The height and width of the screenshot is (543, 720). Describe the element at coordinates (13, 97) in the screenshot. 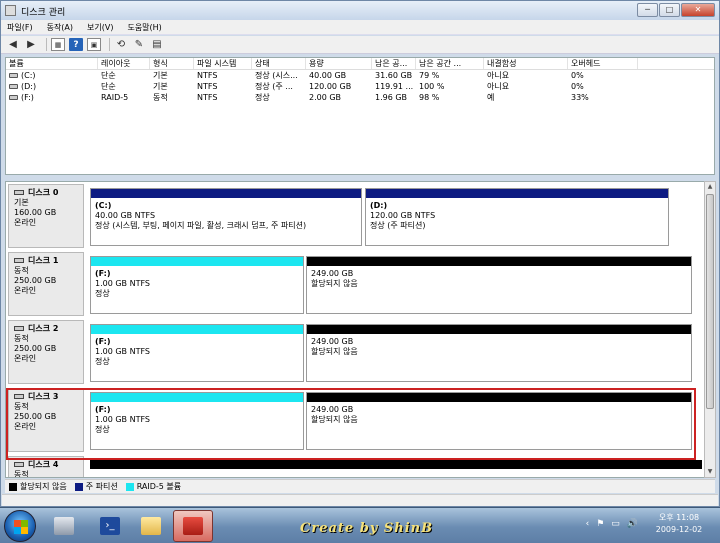

I see `drive-icon` at that location.